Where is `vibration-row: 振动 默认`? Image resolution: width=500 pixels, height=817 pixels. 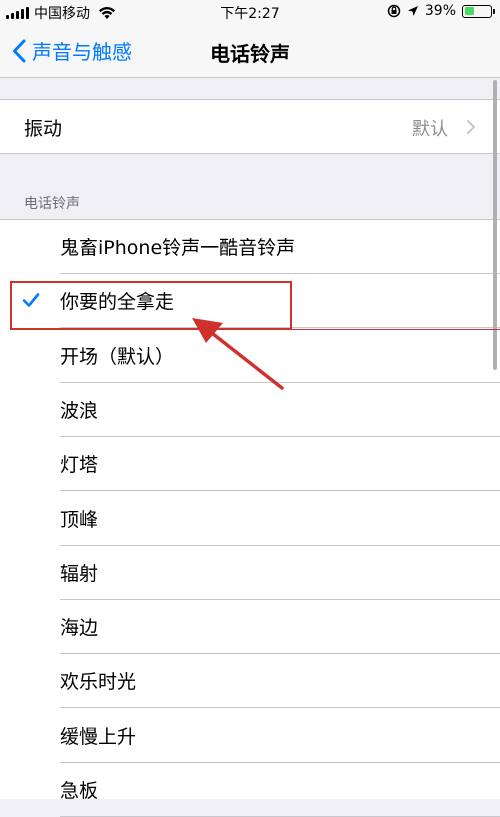
vibration-row: 振动 默认 is located at coordinates (250, 126).